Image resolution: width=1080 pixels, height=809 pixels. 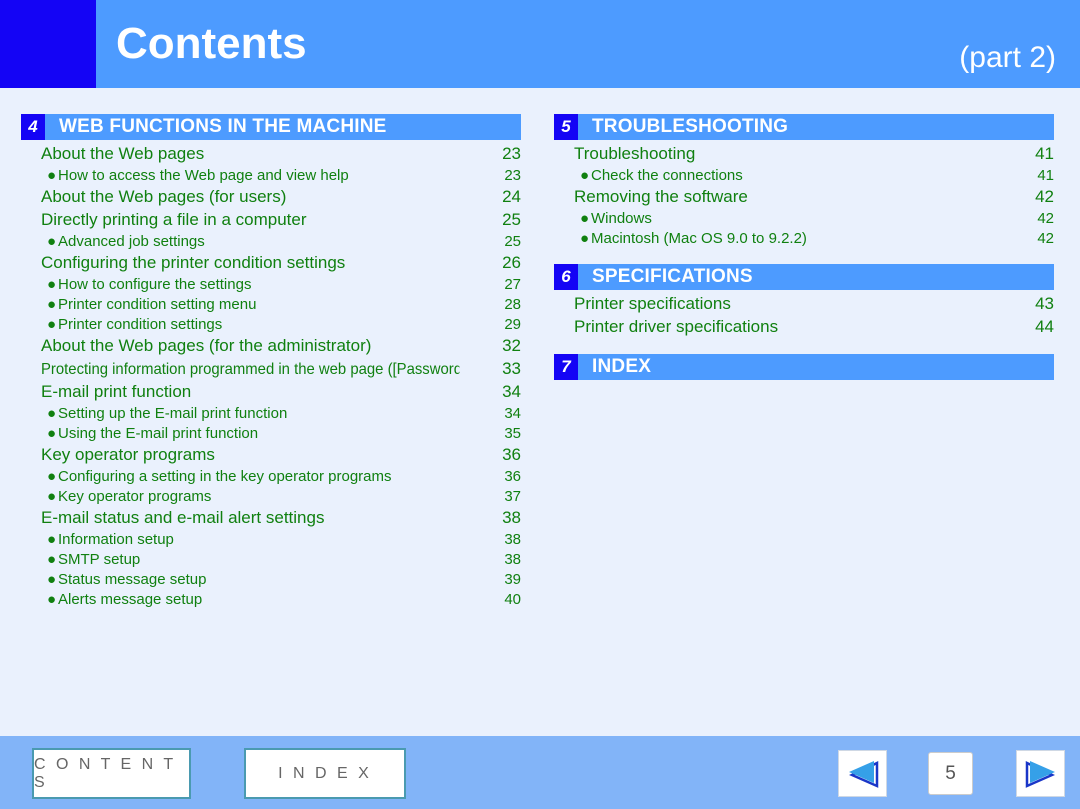 I want to click on toc-entry-page: 43, so click(x=1044, y=303).